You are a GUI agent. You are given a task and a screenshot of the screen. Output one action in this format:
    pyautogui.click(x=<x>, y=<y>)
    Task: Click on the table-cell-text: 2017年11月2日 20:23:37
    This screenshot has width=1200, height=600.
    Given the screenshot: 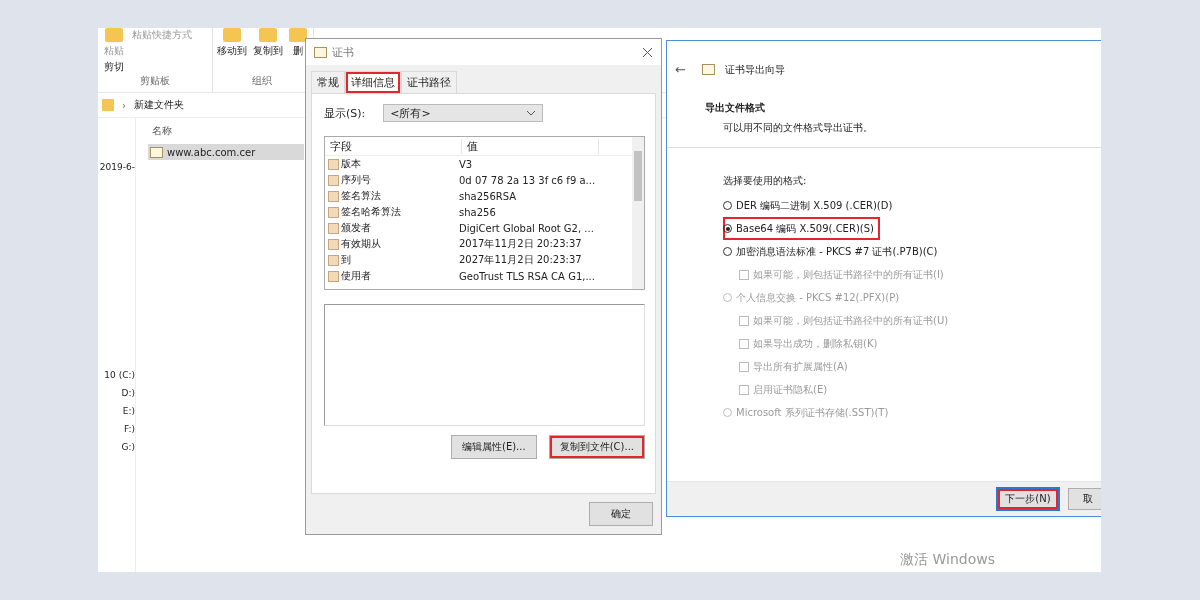 What is the action you would take?
    pyautogui.click(x=520, y=244)
    